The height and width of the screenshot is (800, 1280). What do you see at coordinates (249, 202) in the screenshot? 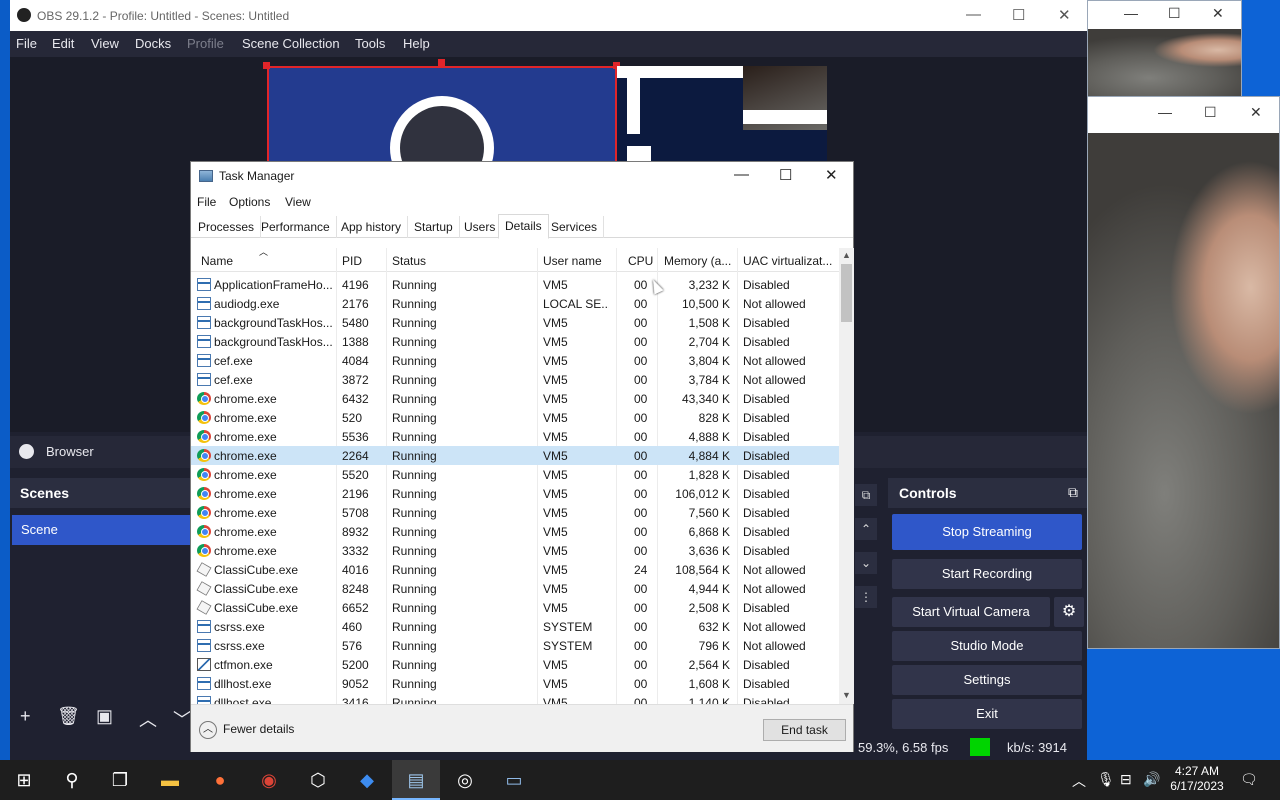
I see `tm-menu-options: Options` at bounding box center [249, 202].